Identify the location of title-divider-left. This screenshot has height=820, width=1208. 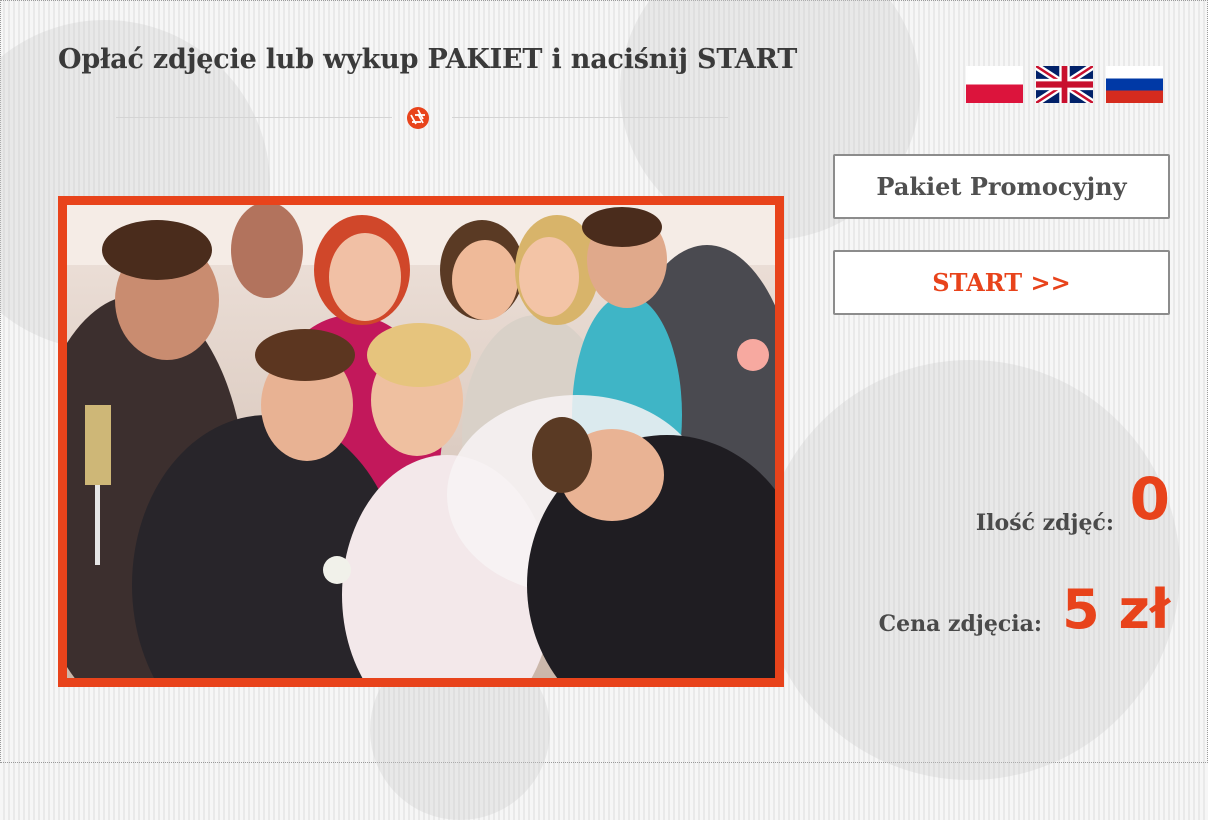
(254, 117).